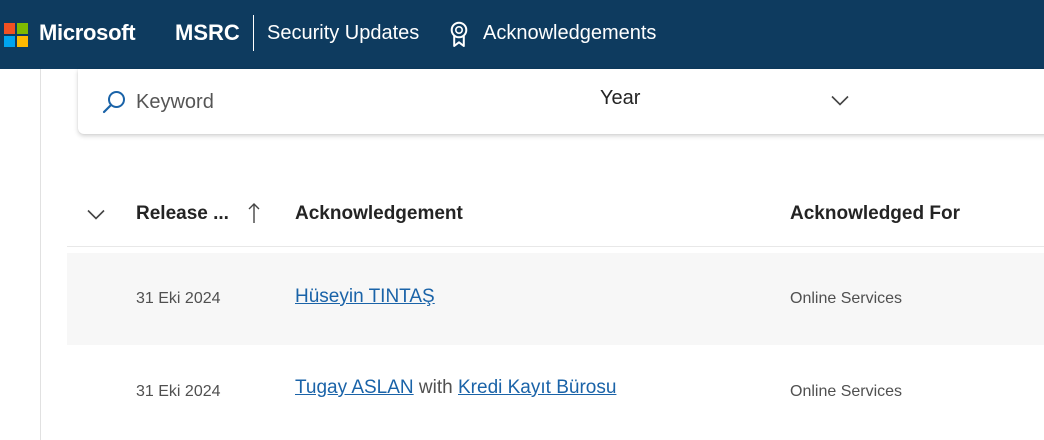 The image size is (1044, 440). I want to click on acknowledged-person-link: Tugay ASLAN, so click(354, 387).